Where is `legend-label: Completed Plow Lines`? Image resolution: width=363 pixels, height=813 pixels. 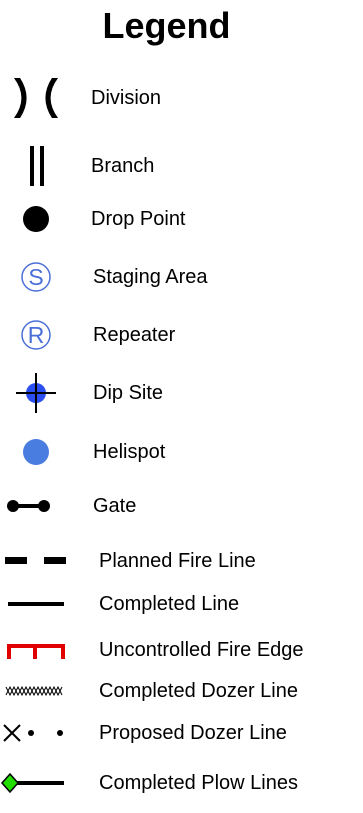
legend-label: Completed Plow Lines is located at coordinates (198, 783).